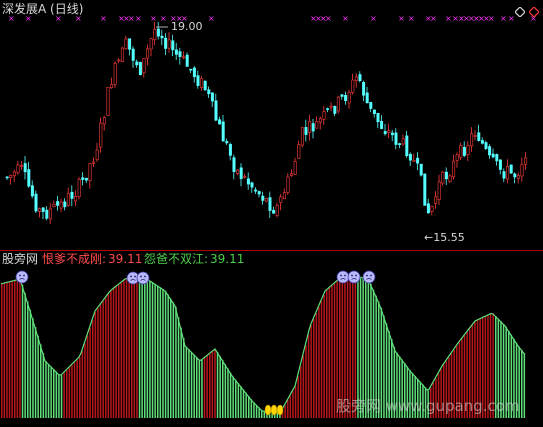 The height and width of the screenshot is (427, 543). What do you see at coordinates (444, 237) in the screenshot?
I see `low-price-label: ←15.55` at bounding box center [444, 237].